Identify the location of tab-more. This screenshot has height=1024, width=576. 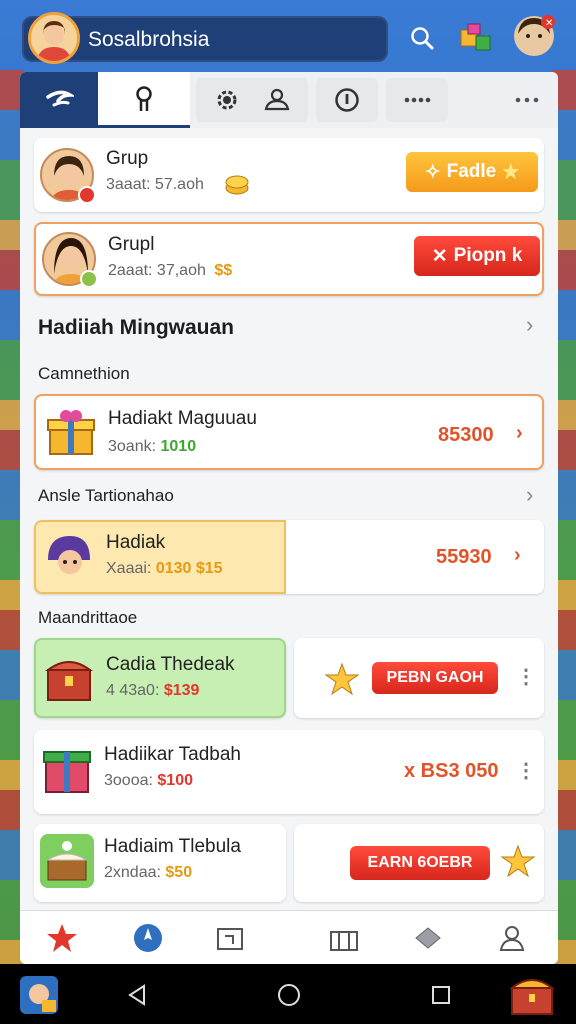
(417, 100).